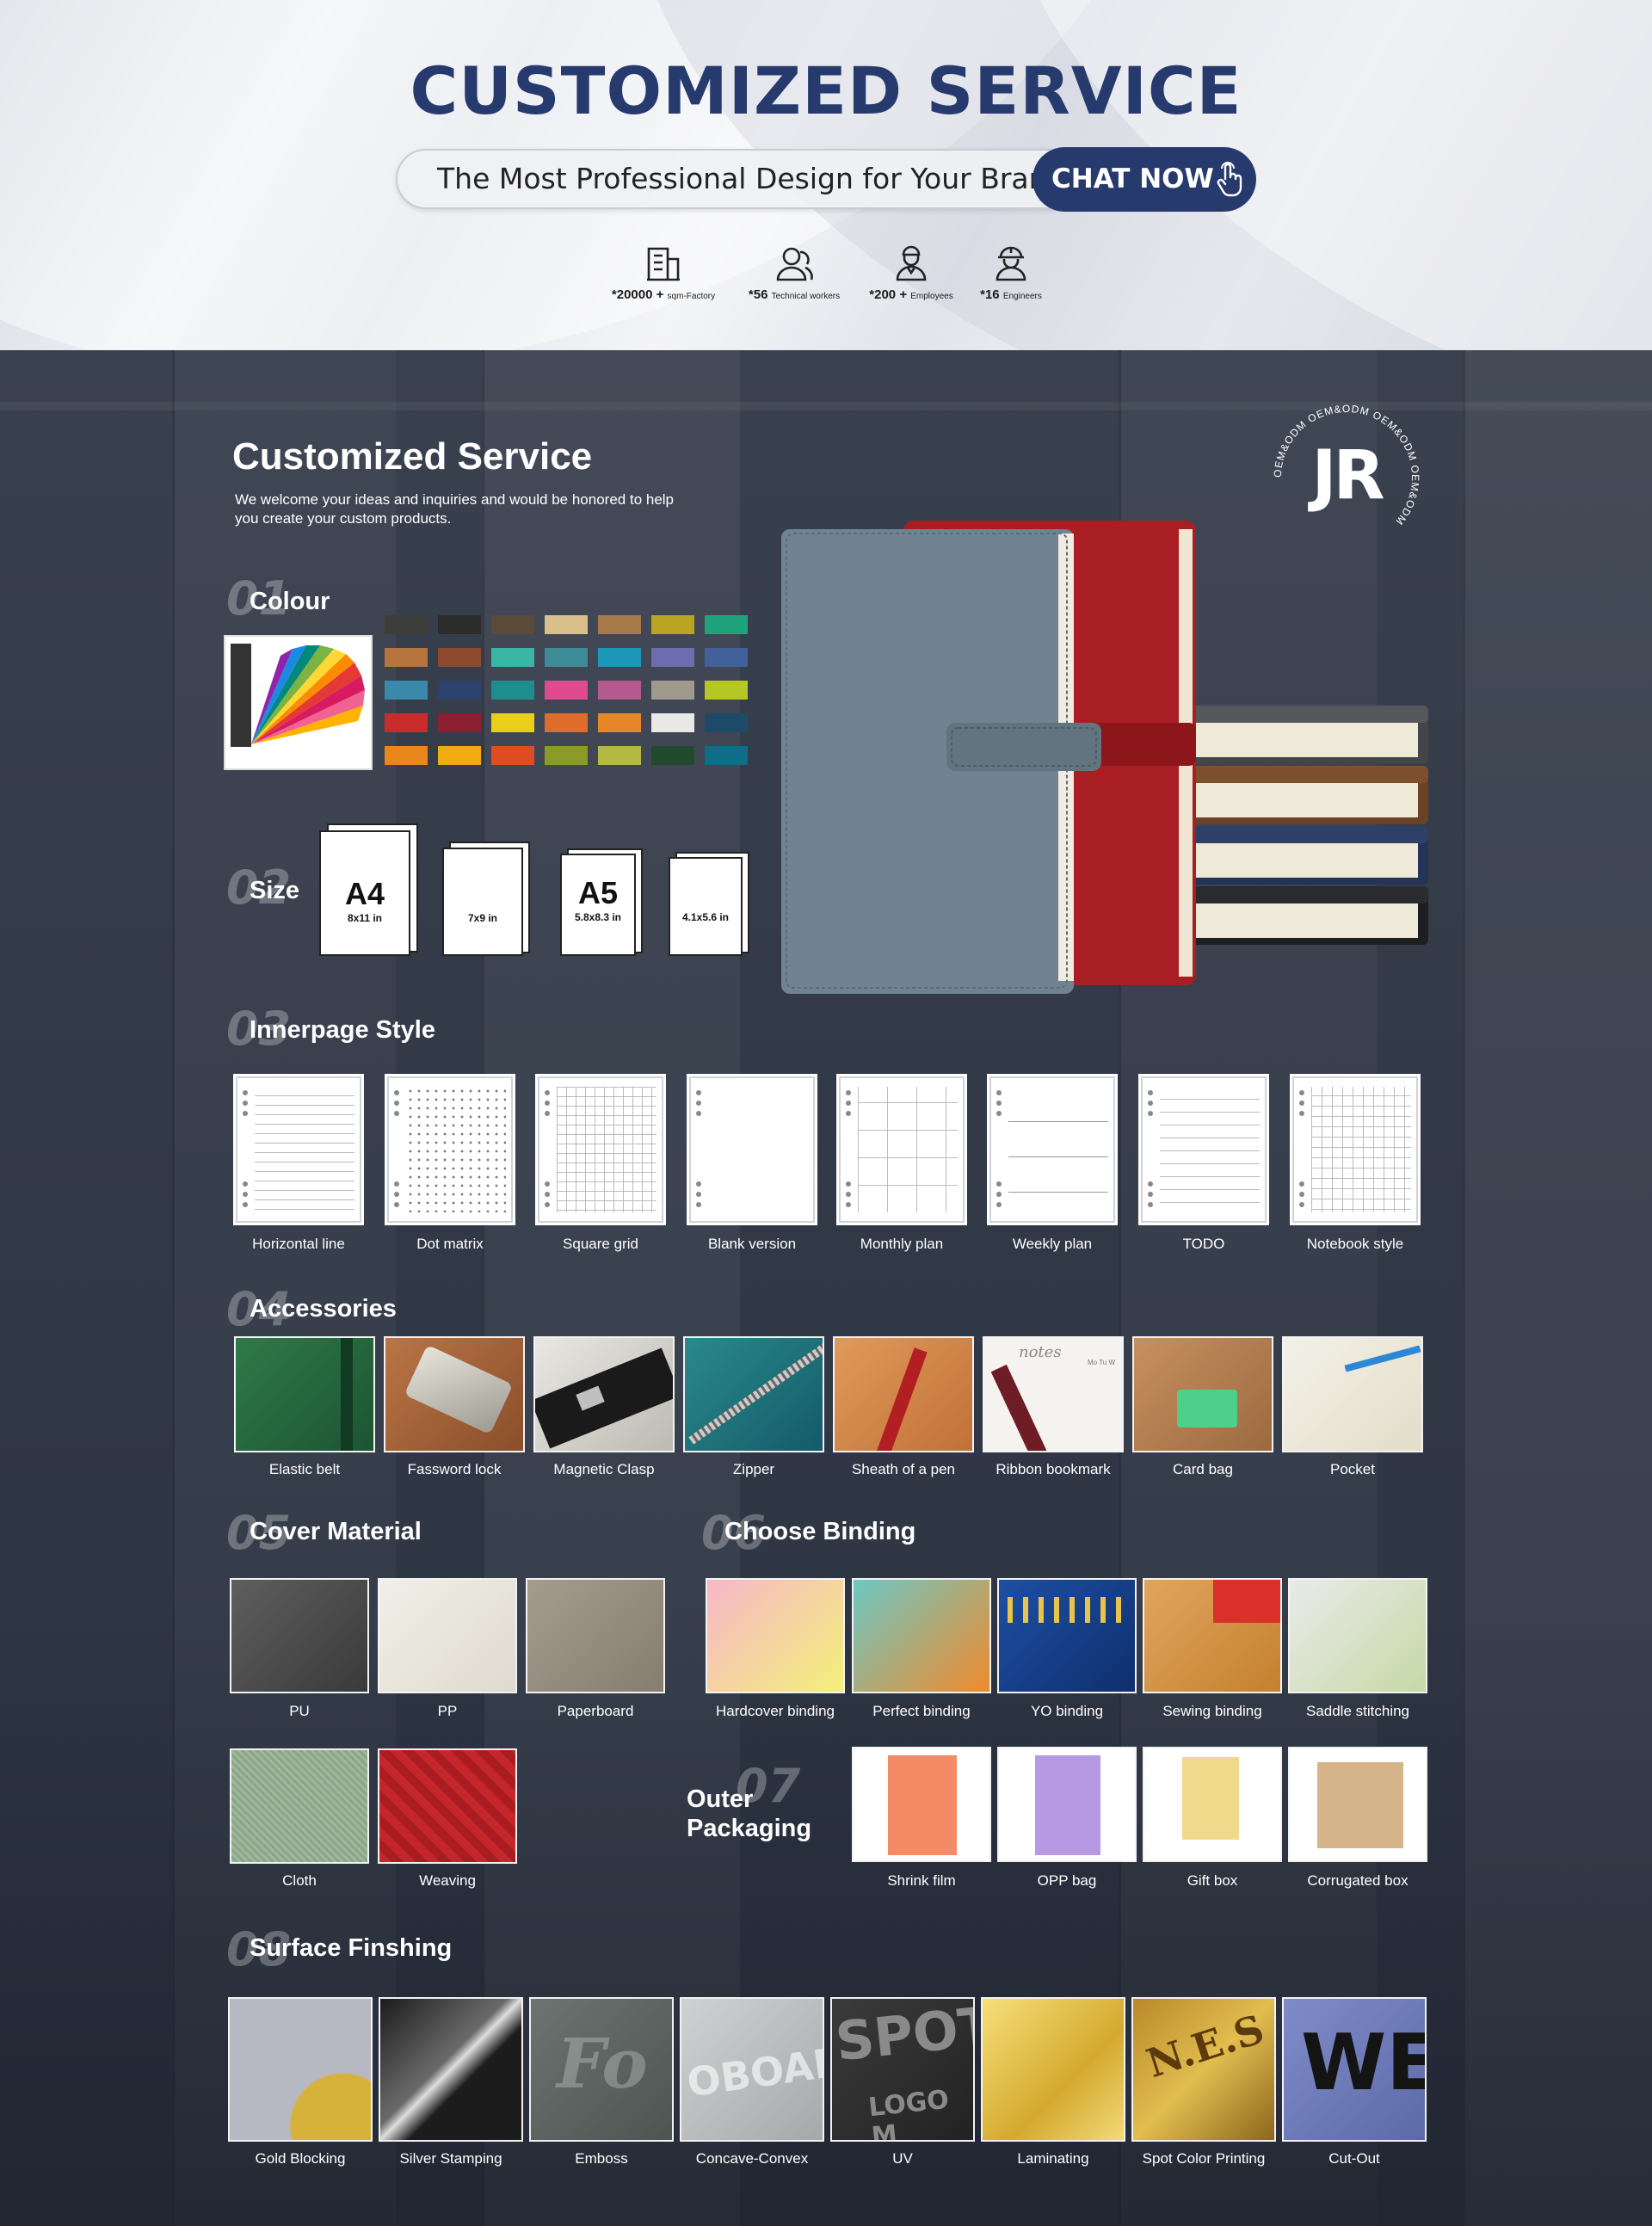  I want to click on yo-rings, so click(1068, 1610).